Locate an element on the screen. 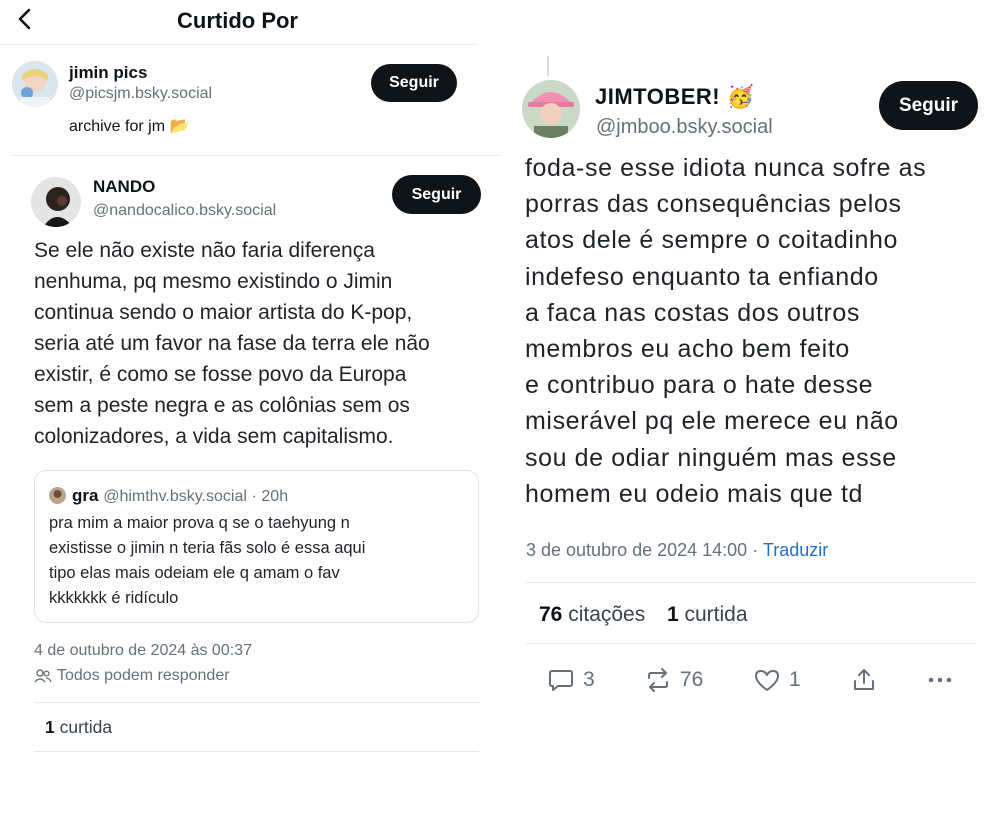 This screenshot has height=822, width=1000. reply-button: 3 is located at coordinates (571, 680).